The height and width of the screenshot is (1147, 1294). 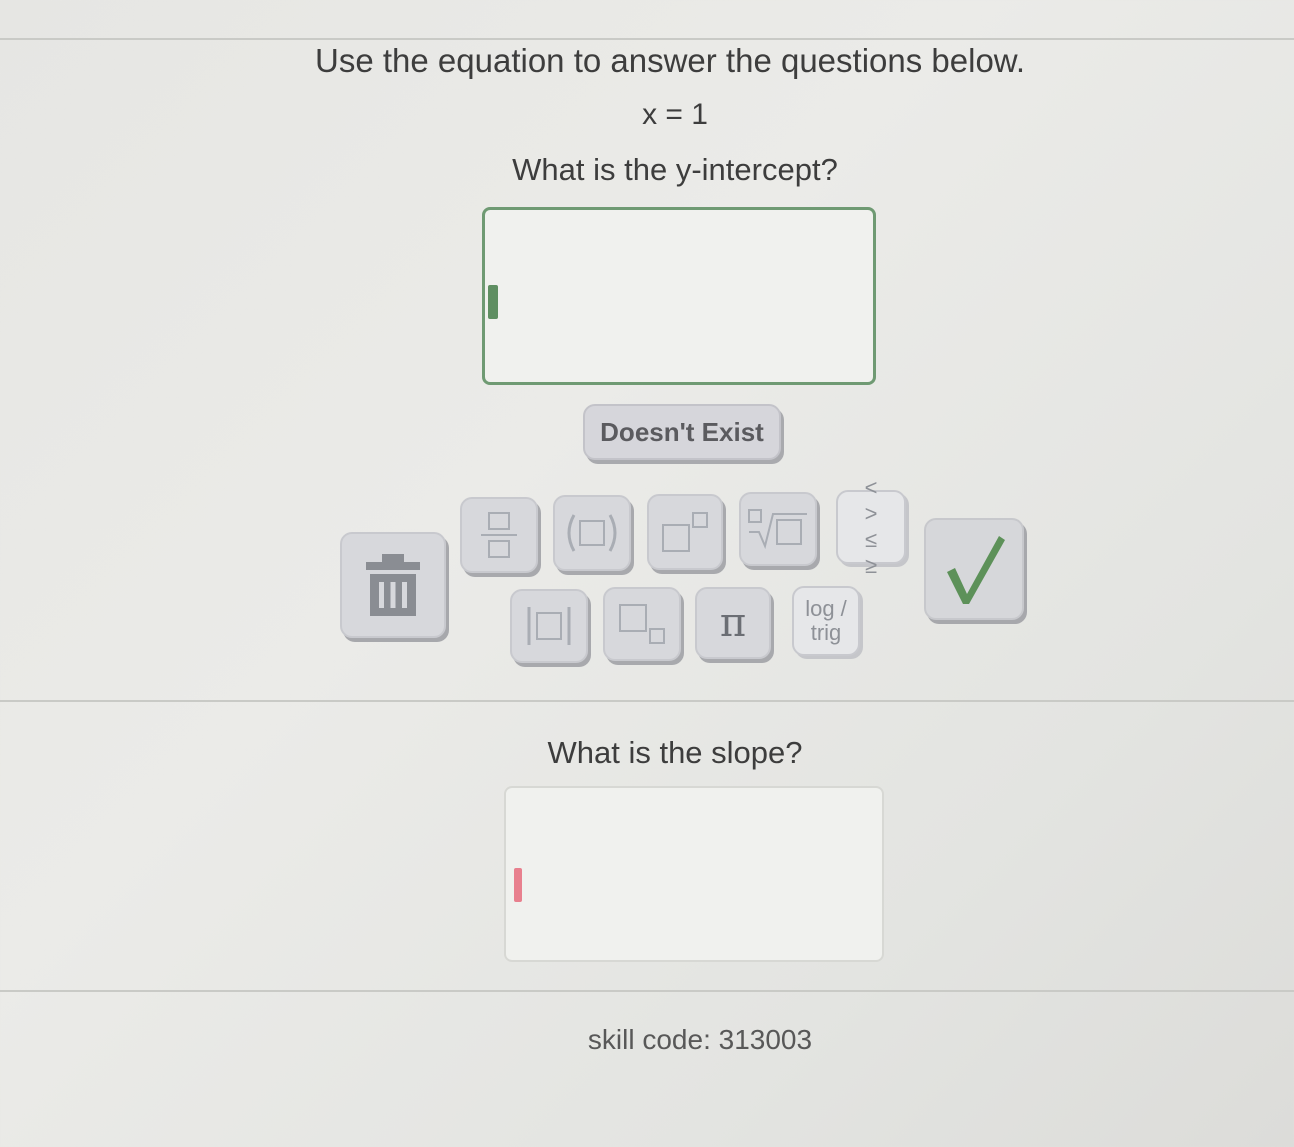 I want to click on log-trig-key: log / trig, so click(x=826, y=621).